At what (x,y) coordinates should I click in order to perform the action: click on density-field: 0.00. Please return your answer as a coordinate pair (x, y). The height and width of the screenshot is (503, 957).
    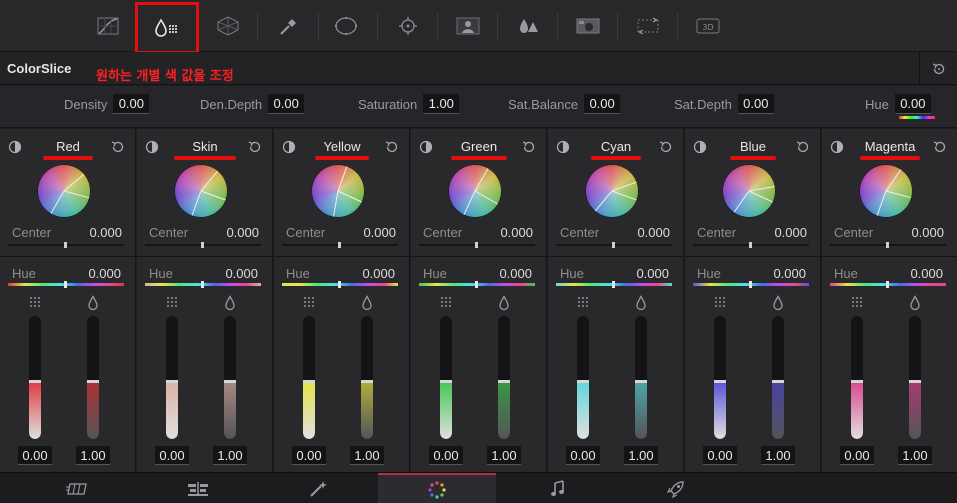
    Looking at the image, I should click on (131, 104).